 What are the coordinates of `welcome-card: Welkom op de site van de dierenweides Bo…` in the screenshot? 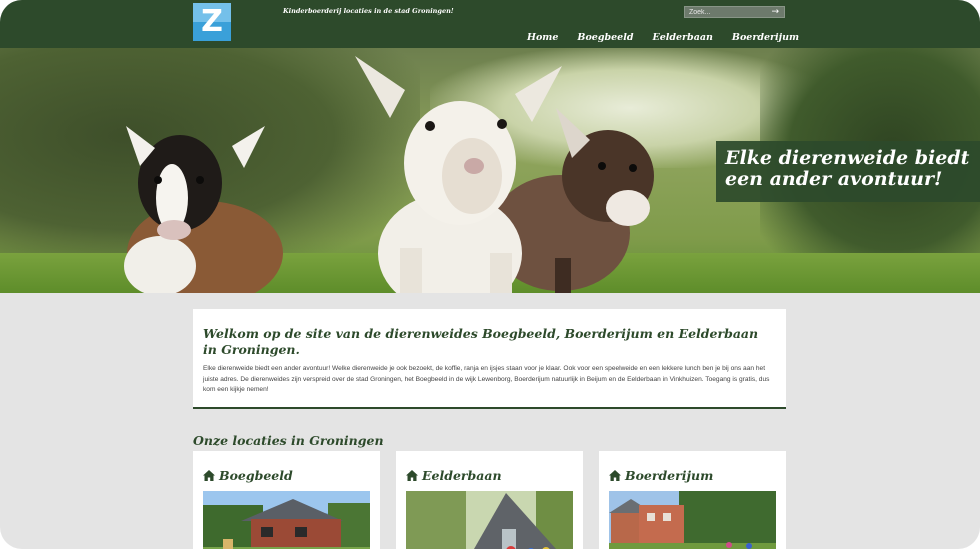 It's located at (489, 359).